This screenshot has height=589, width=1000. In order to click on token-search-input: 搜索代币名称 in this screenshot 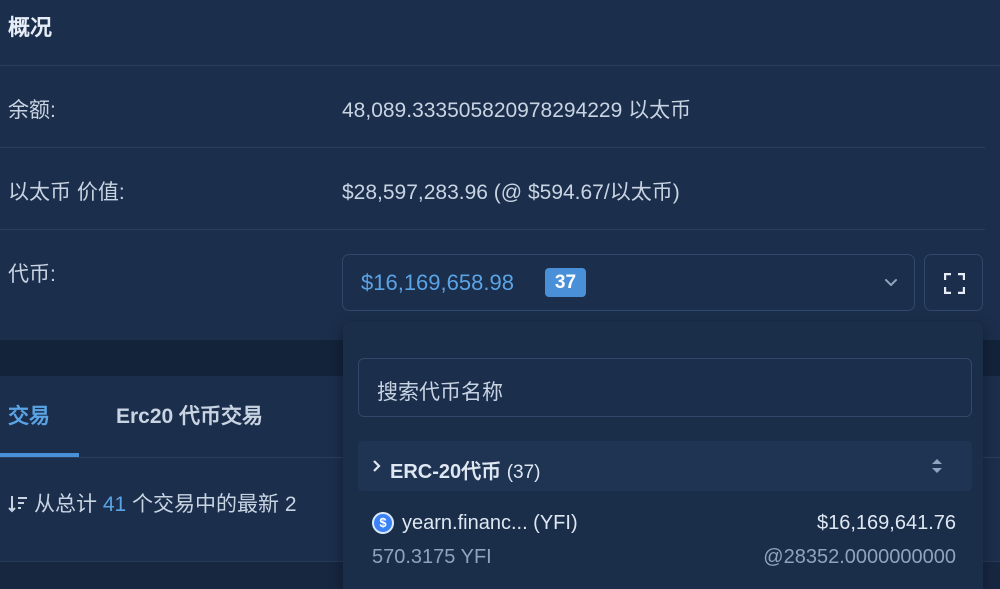, I will do `click(665, 387)`.